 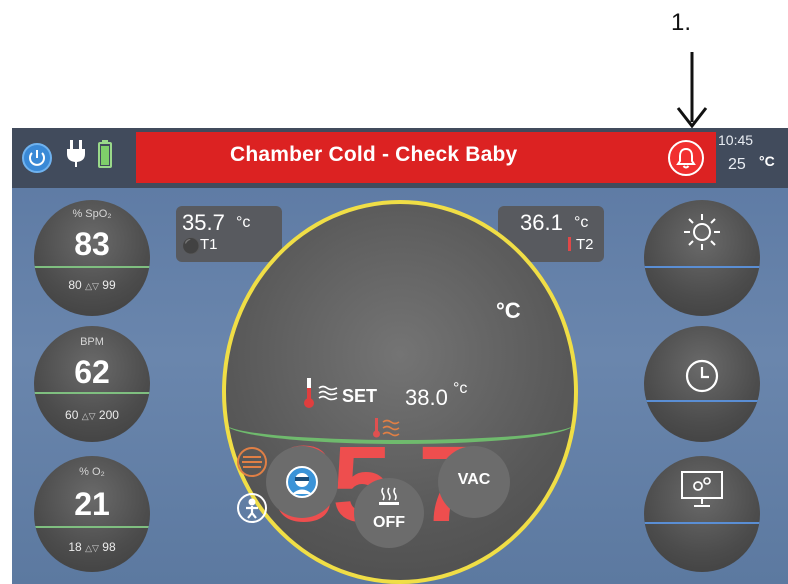 I want to click on t2-label: T2, so click(x=585, y=244).